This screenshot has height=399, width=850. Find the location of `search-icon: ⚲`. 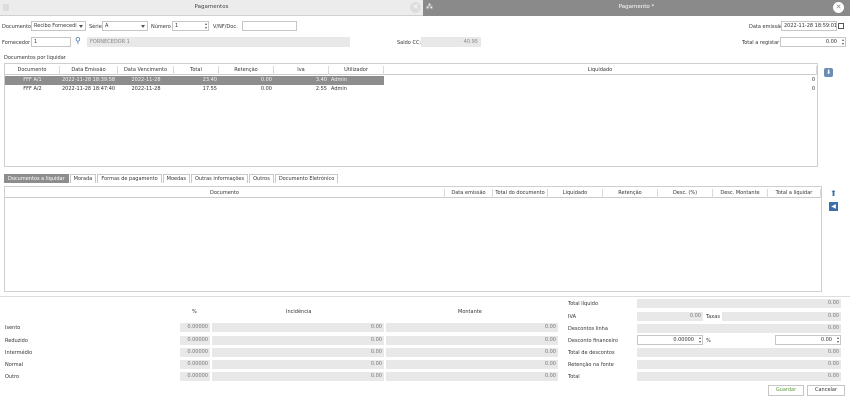

search-icon: ⚲ is located at coordinates (78, 40).